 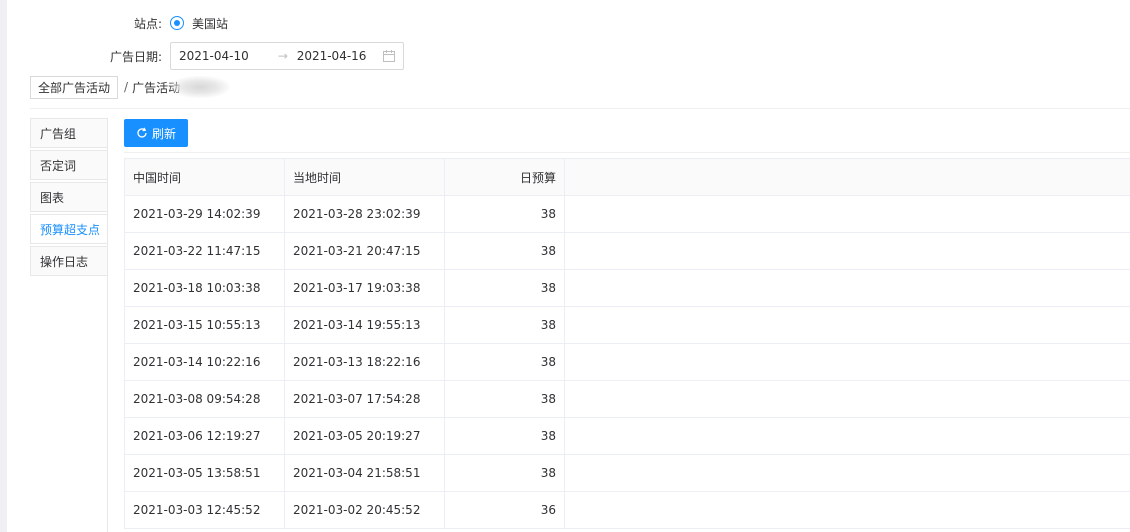 I want to click on table-row: 2021-03-08 09:54:28 2021-03-07 17:54:28 38, so click(x=627, y=399).